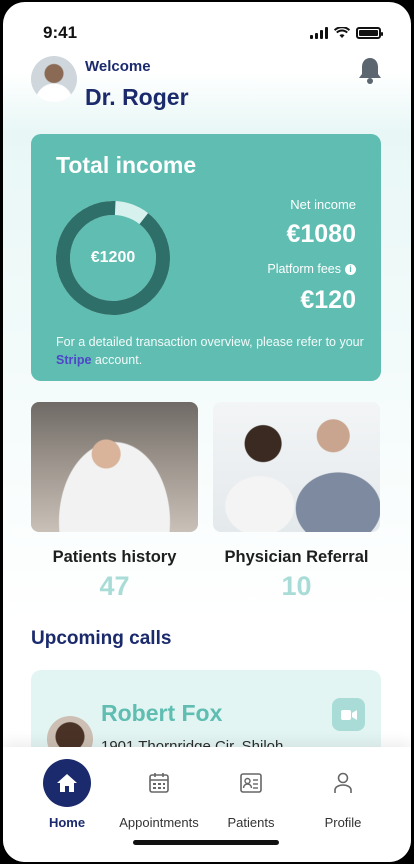 The image size is (414, 864). Describe the element at coordinates (118, 66) in the screenshot. I see `welcome-text: Welcome` at that location.